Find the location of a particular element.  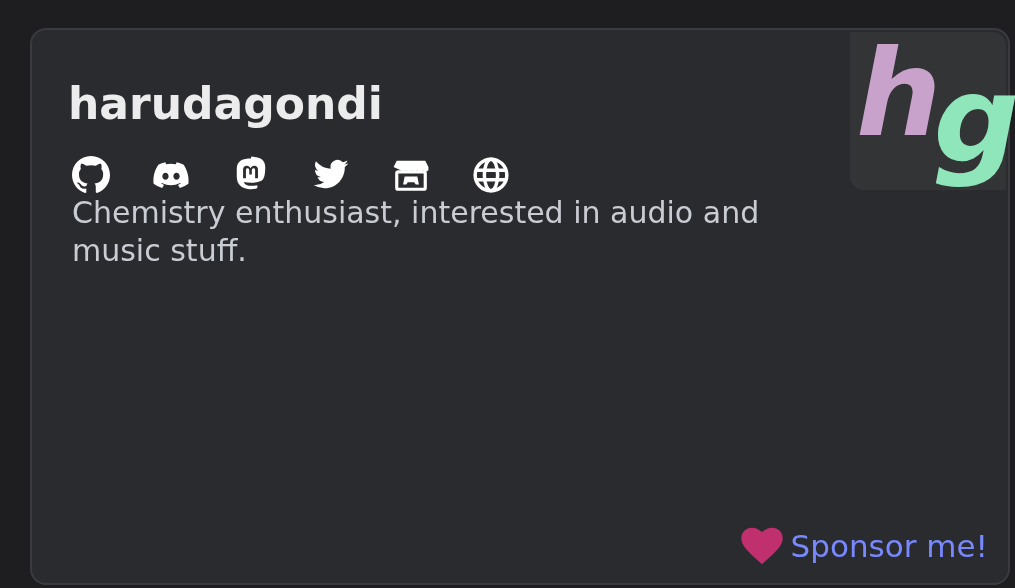

globe-icon is located at coordinates (491, 175).